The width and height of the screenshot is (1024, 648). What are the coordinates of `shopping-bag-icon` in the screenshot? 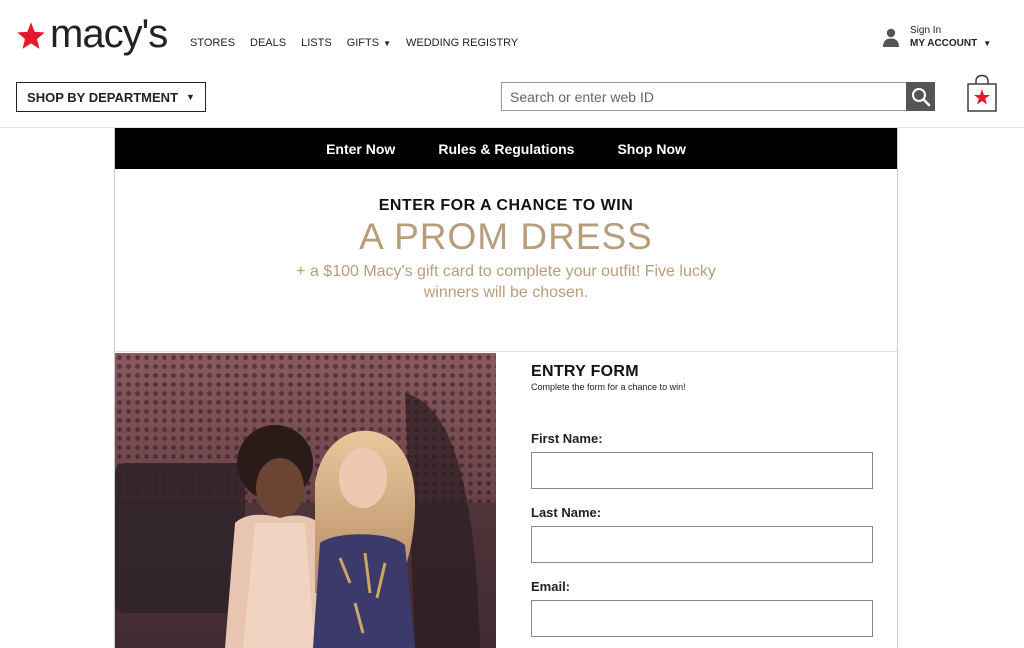 It's located at (982, 93).